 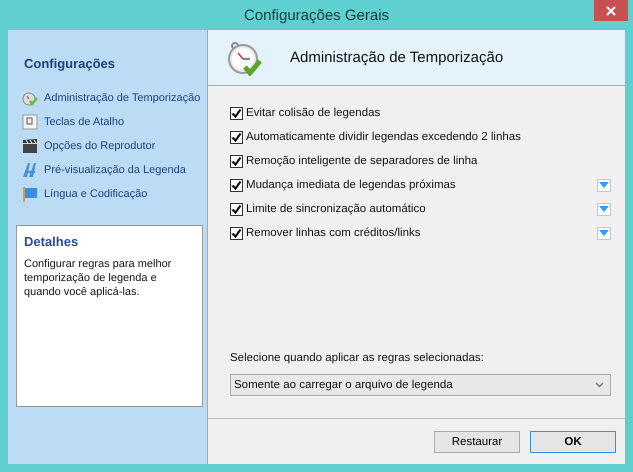 I want to click on sidebar-item: Pré-visualização da Legenda, so click(x=109, y=170).